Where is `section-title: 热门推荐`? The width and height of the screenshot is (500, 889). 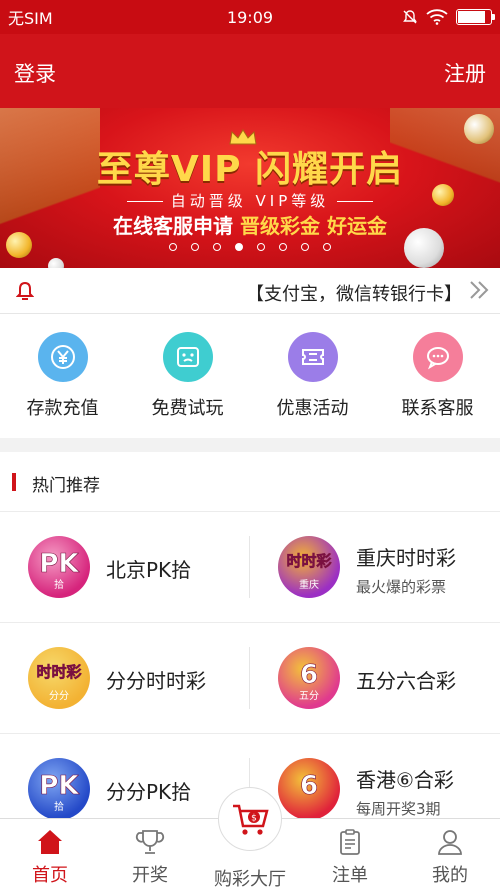 section-title: 热门推荐 is located at coordinates (66, 486).